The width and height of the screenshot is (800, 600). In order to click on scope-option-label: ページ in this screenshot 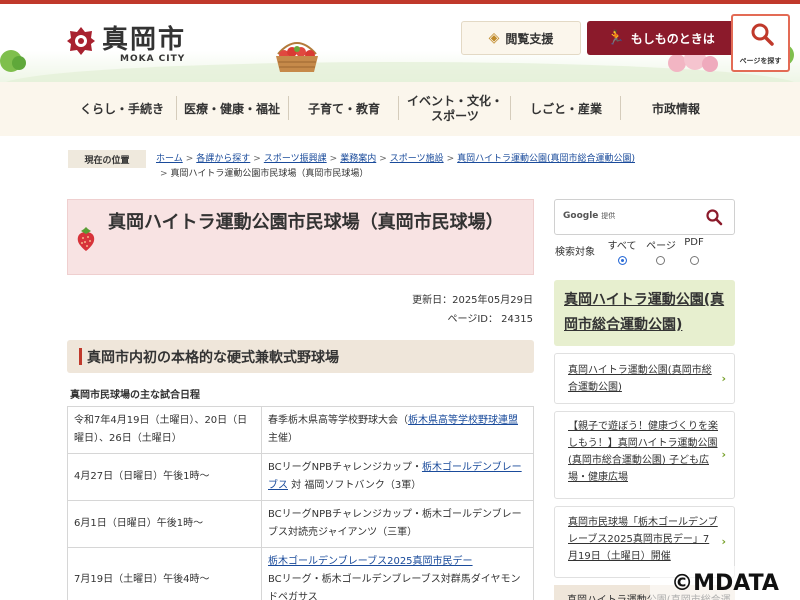, I will do `click(661, 246)`.